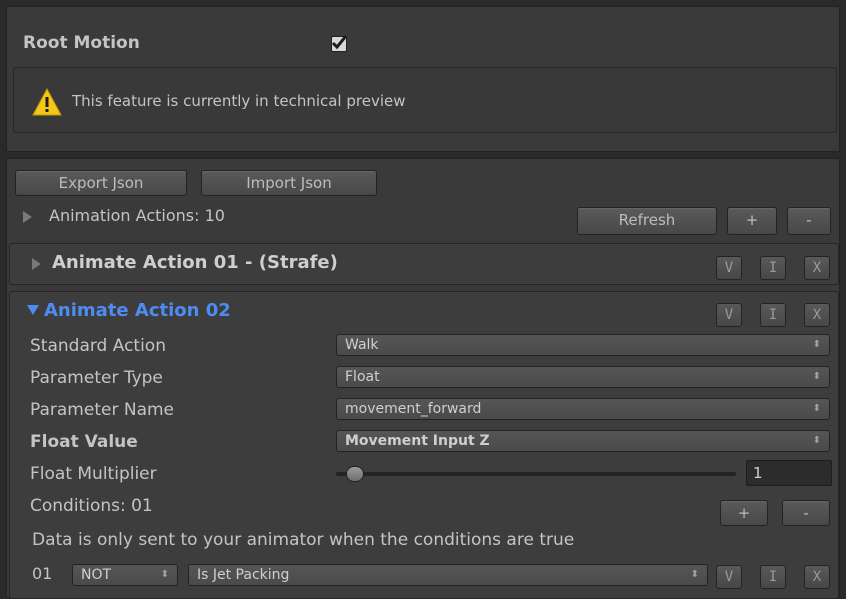 The image size is (846, 599). What do you see at coordinates (102, 410) in the screenshot?
I see `parameter-name-label: Parameter Name` at bounding box center [102, 410].